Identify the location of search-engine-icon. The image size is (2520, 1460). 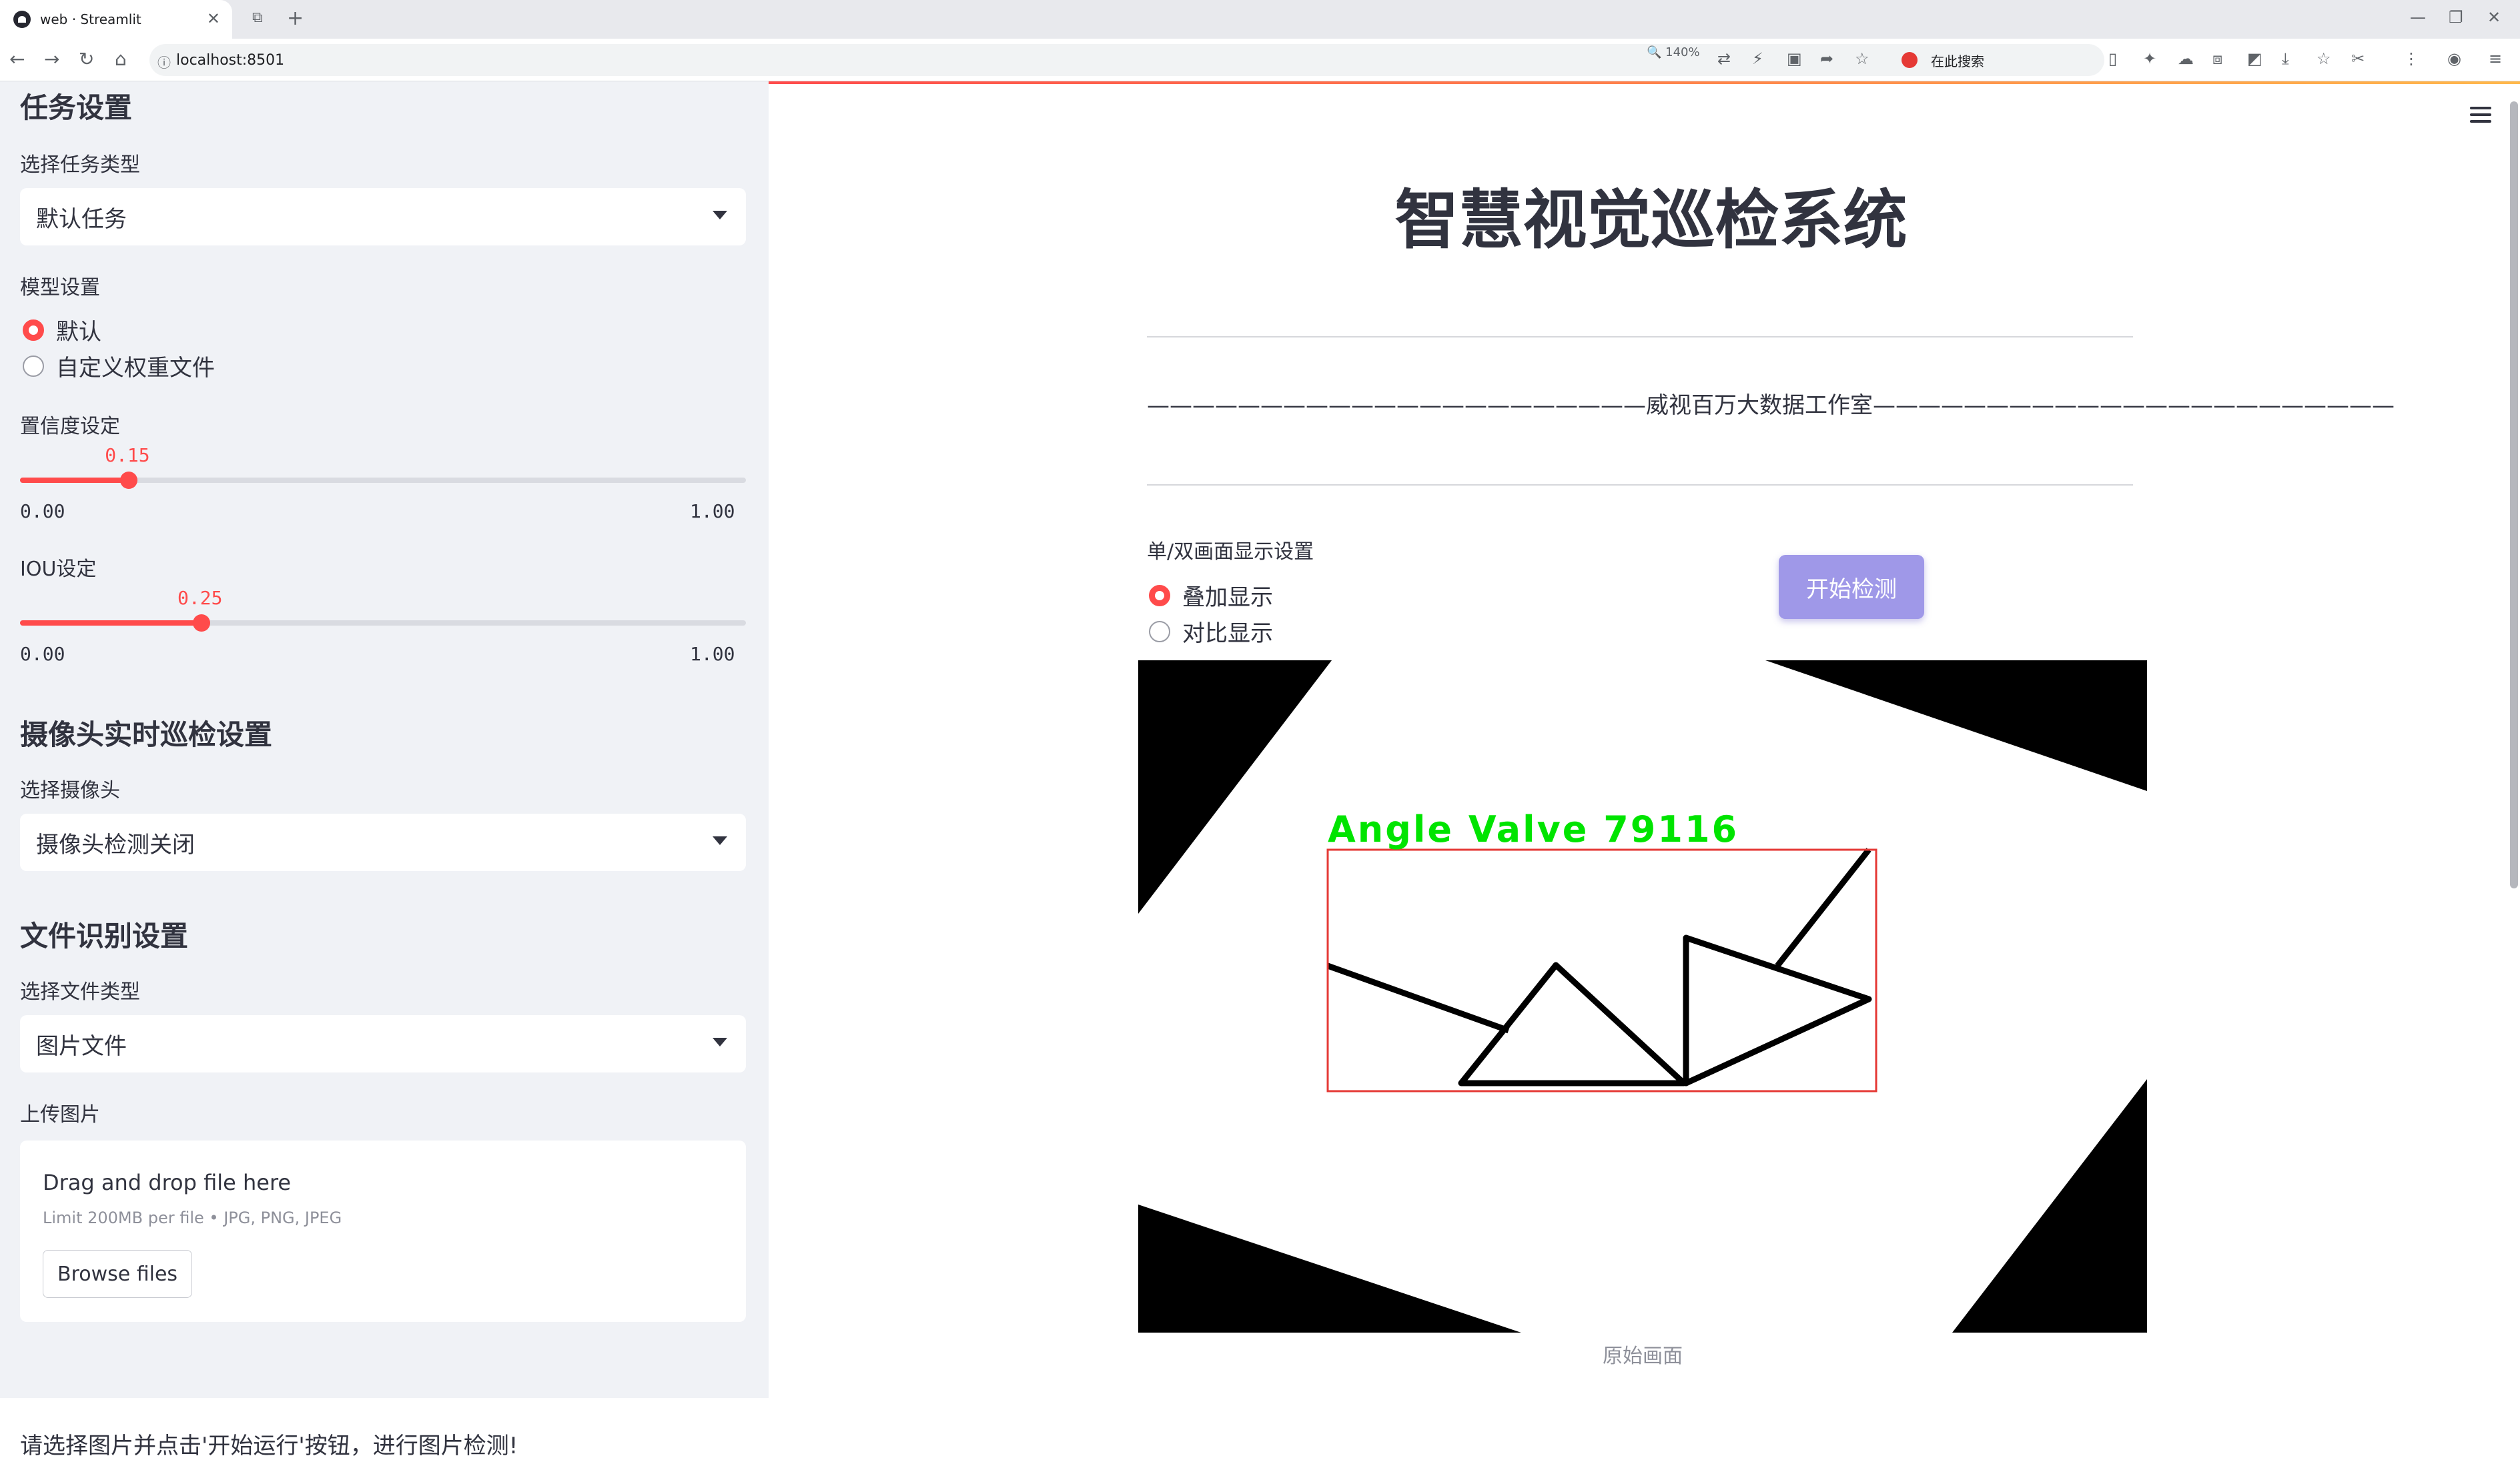
(1910, 60).